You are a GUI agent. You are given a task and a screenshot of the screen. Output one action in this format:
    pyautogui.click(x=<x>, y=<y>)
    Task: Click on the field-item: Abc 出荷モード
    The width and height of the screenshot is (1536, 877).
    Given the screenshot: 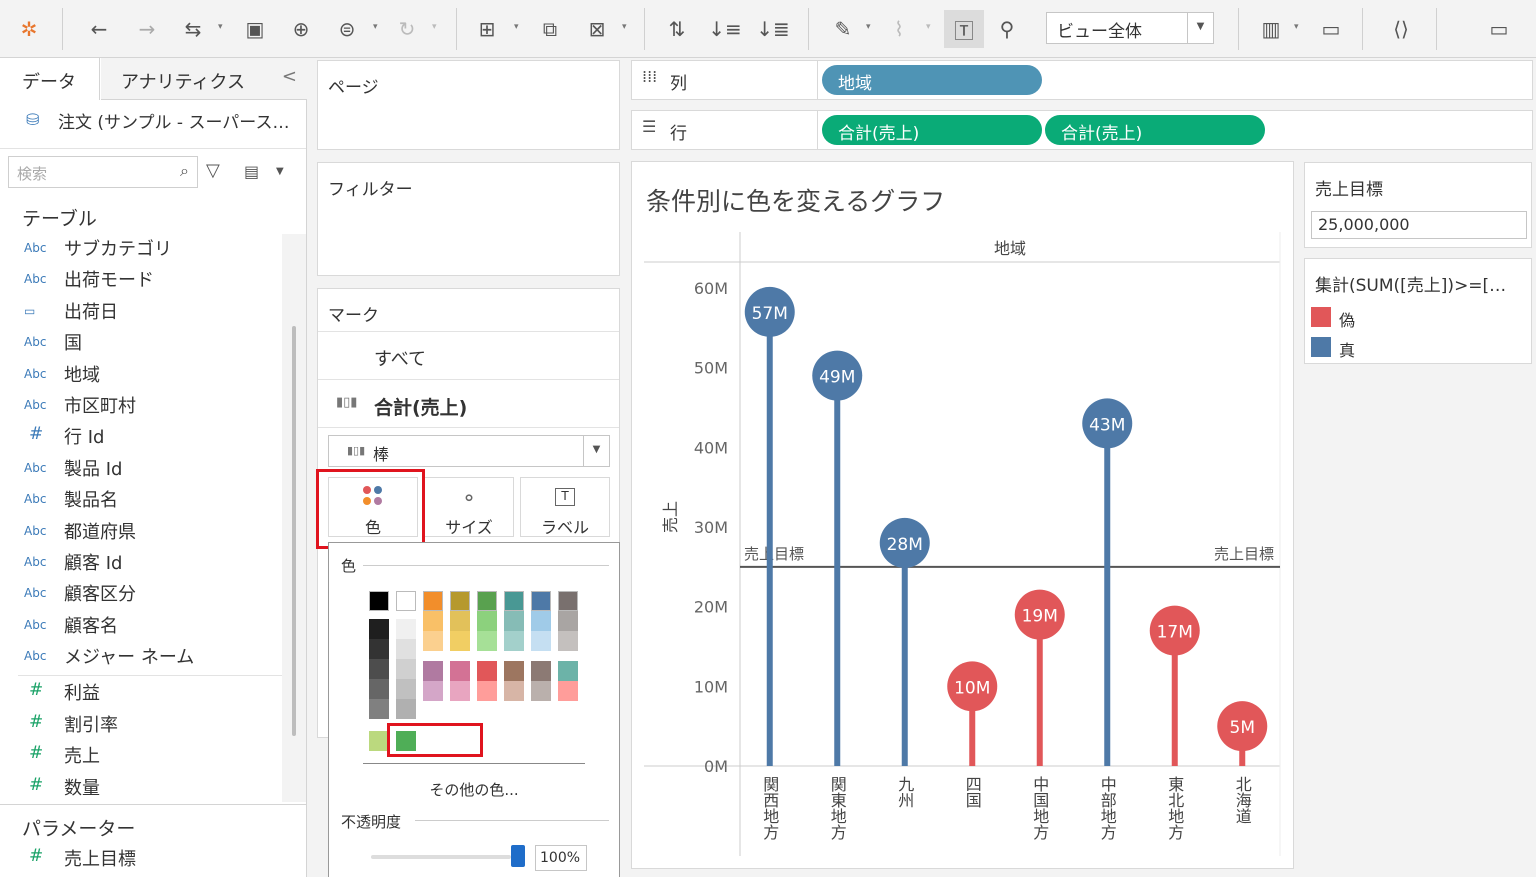 What is the action you would take?
    pyautogui.click(x=145, y=280)
    